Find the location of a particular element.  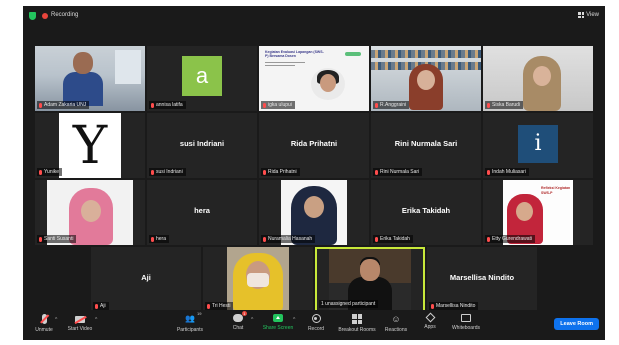

participant-tile: susi Indriani susi Indriani is located at coordinates (202, 145).